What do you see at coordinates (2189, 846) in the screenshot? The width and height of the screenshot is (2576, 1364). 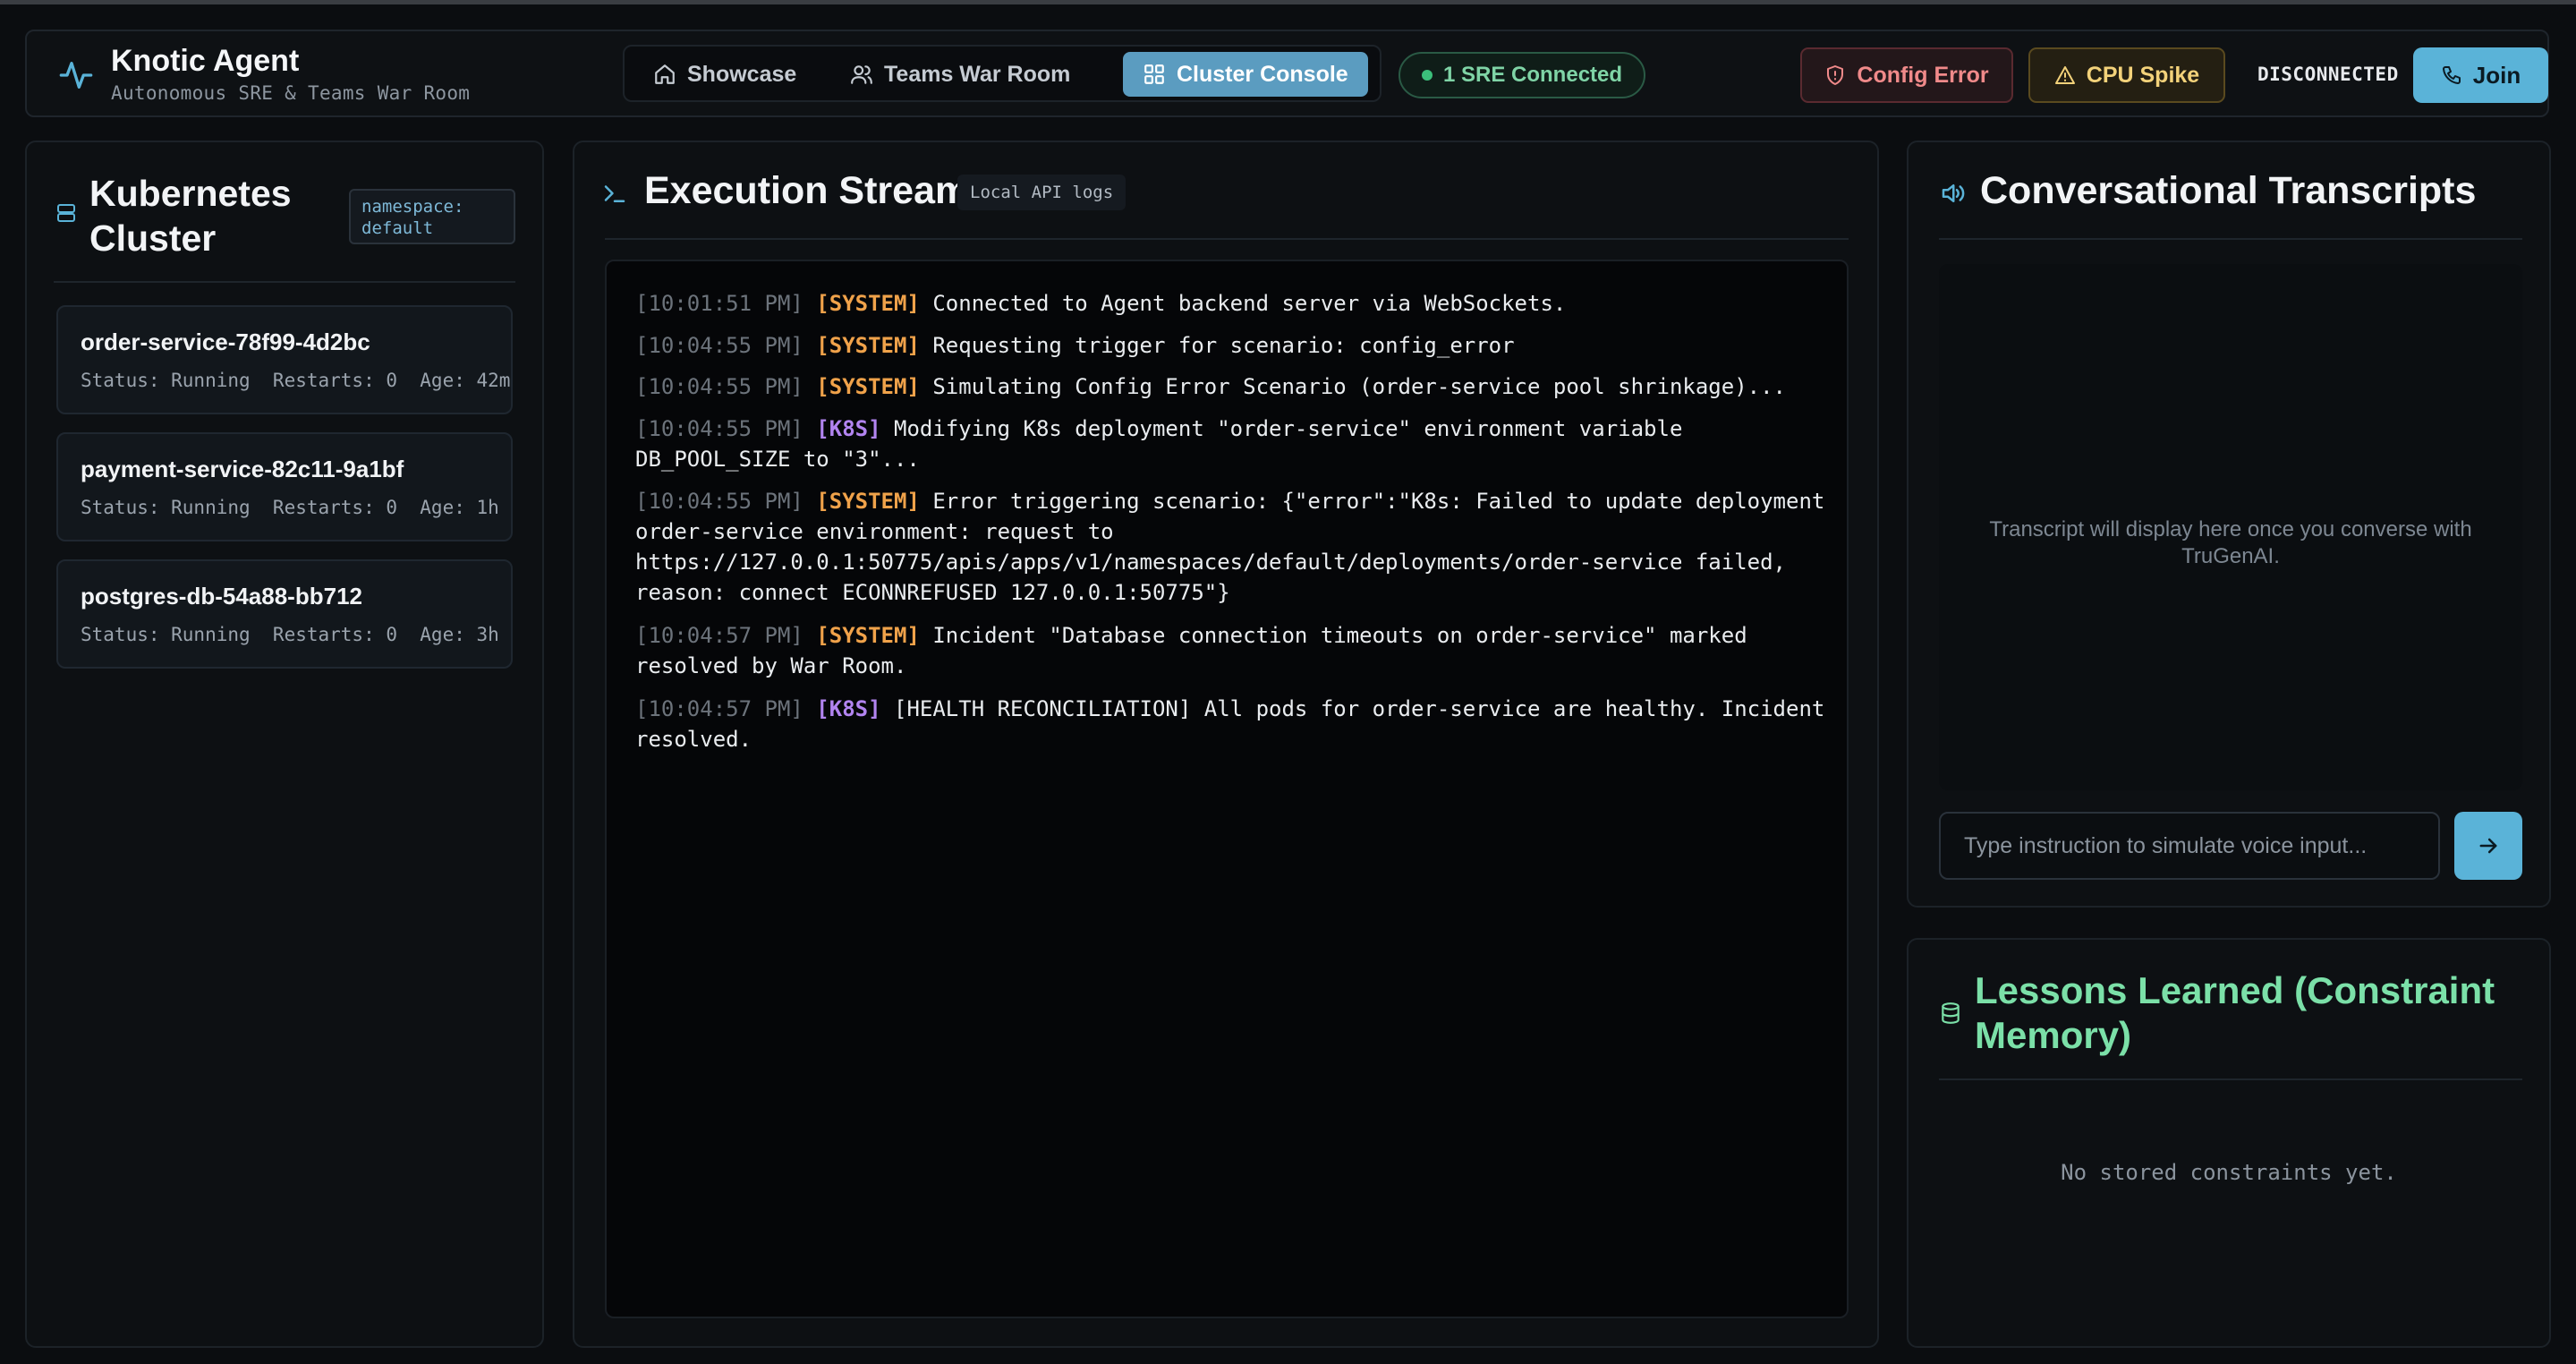 I see `voice-instruction-input` at bounding box center [2189, 846].